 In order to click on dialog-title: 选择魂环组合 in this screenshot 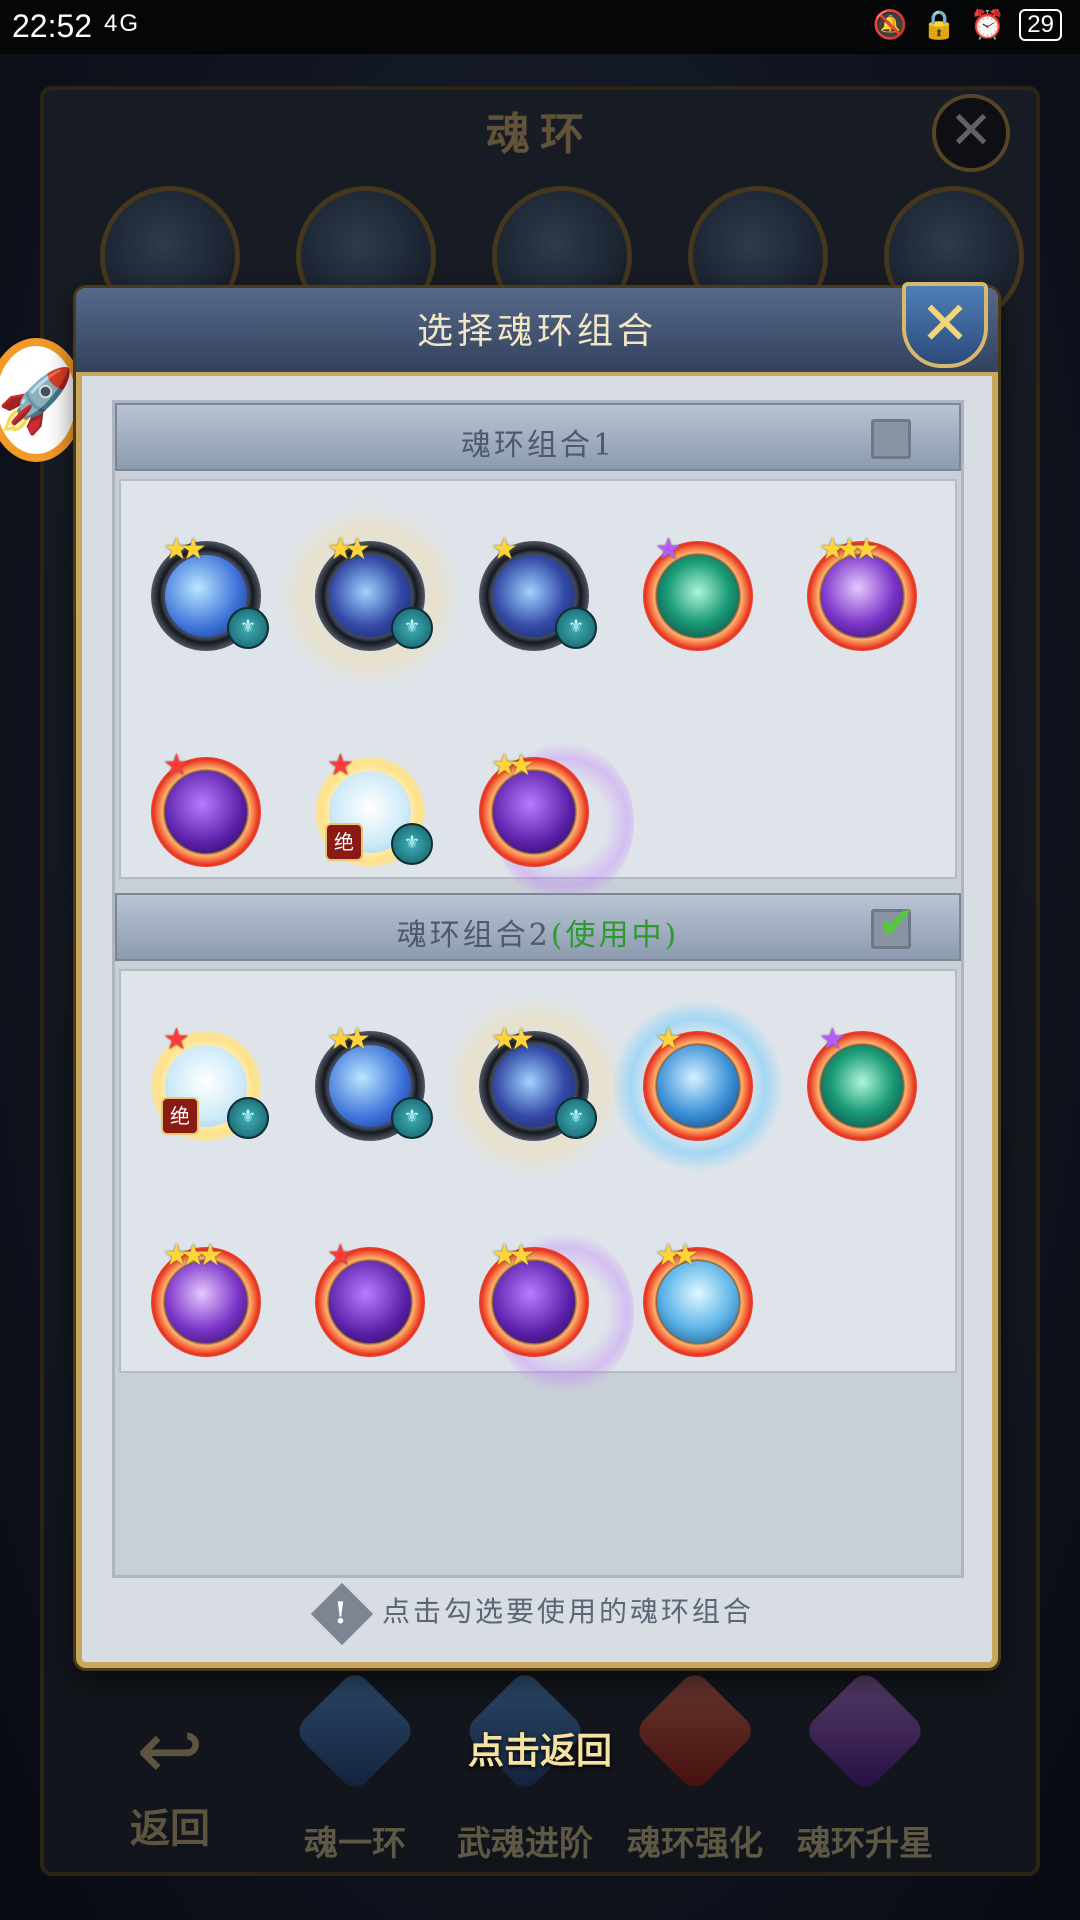, I will do `click(536, 331)`.